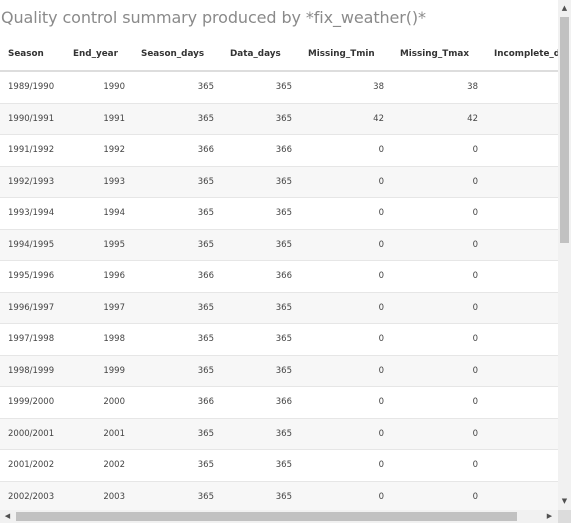 The image size is (571, 523). I want to click on vertical-scroll-thumb, so click(564, 130).